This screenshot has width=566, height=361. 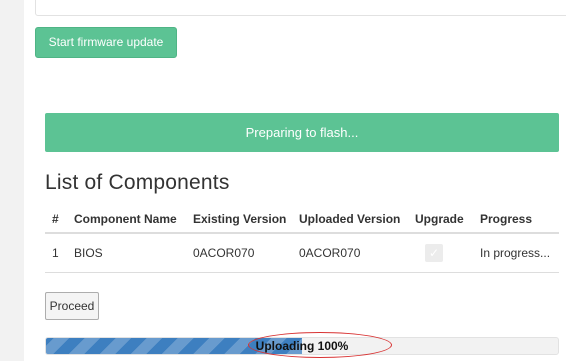 I want to click on column-header-uploaded-version: Uploaded Version, so click(x=350, y=219).